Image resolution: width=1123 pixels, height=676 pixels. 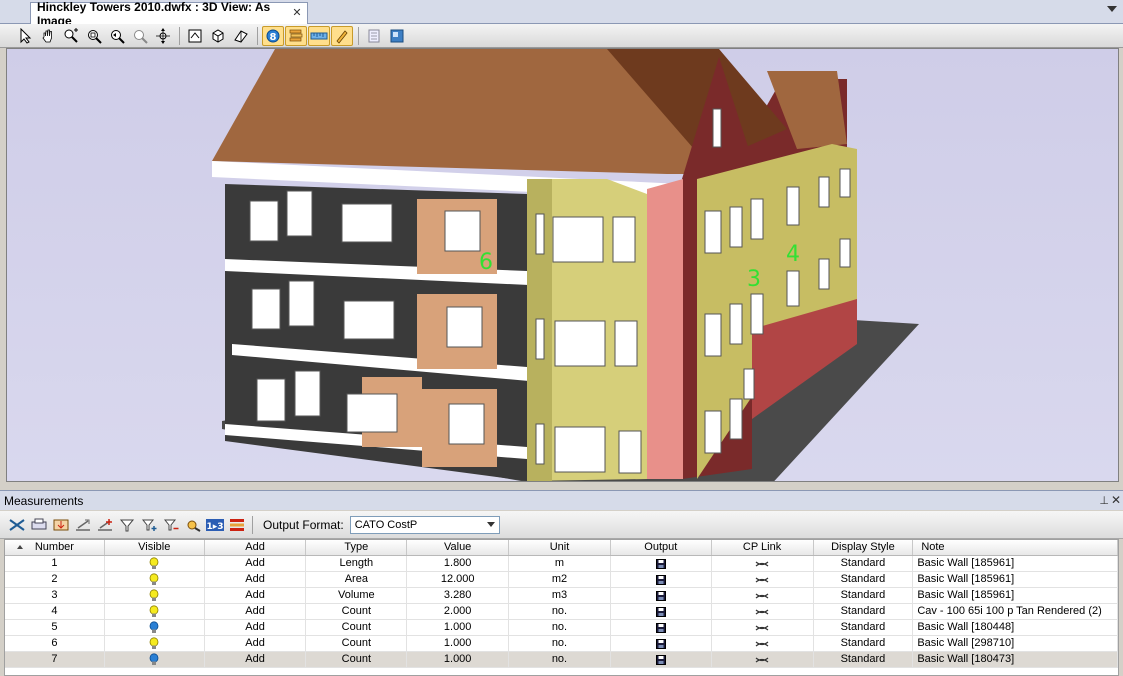 What do you see at coordinates (127, 525) in the screenshot?
I see `filter-icon` at bounding box center [127, 525].